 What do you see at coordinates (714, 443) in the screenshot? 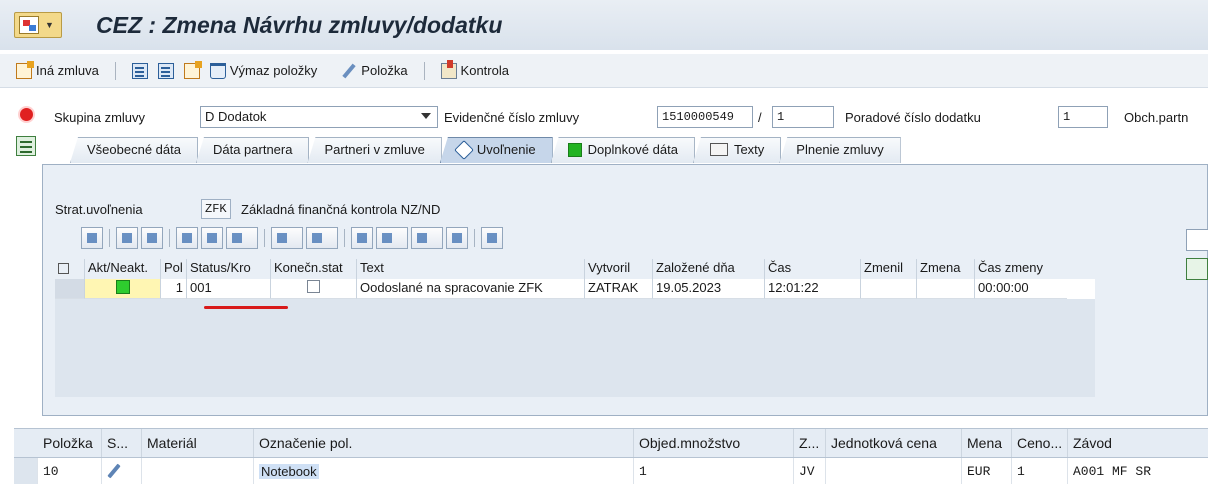
I see `column-header: Objed.množstvo` at bounding box center [714, 443].